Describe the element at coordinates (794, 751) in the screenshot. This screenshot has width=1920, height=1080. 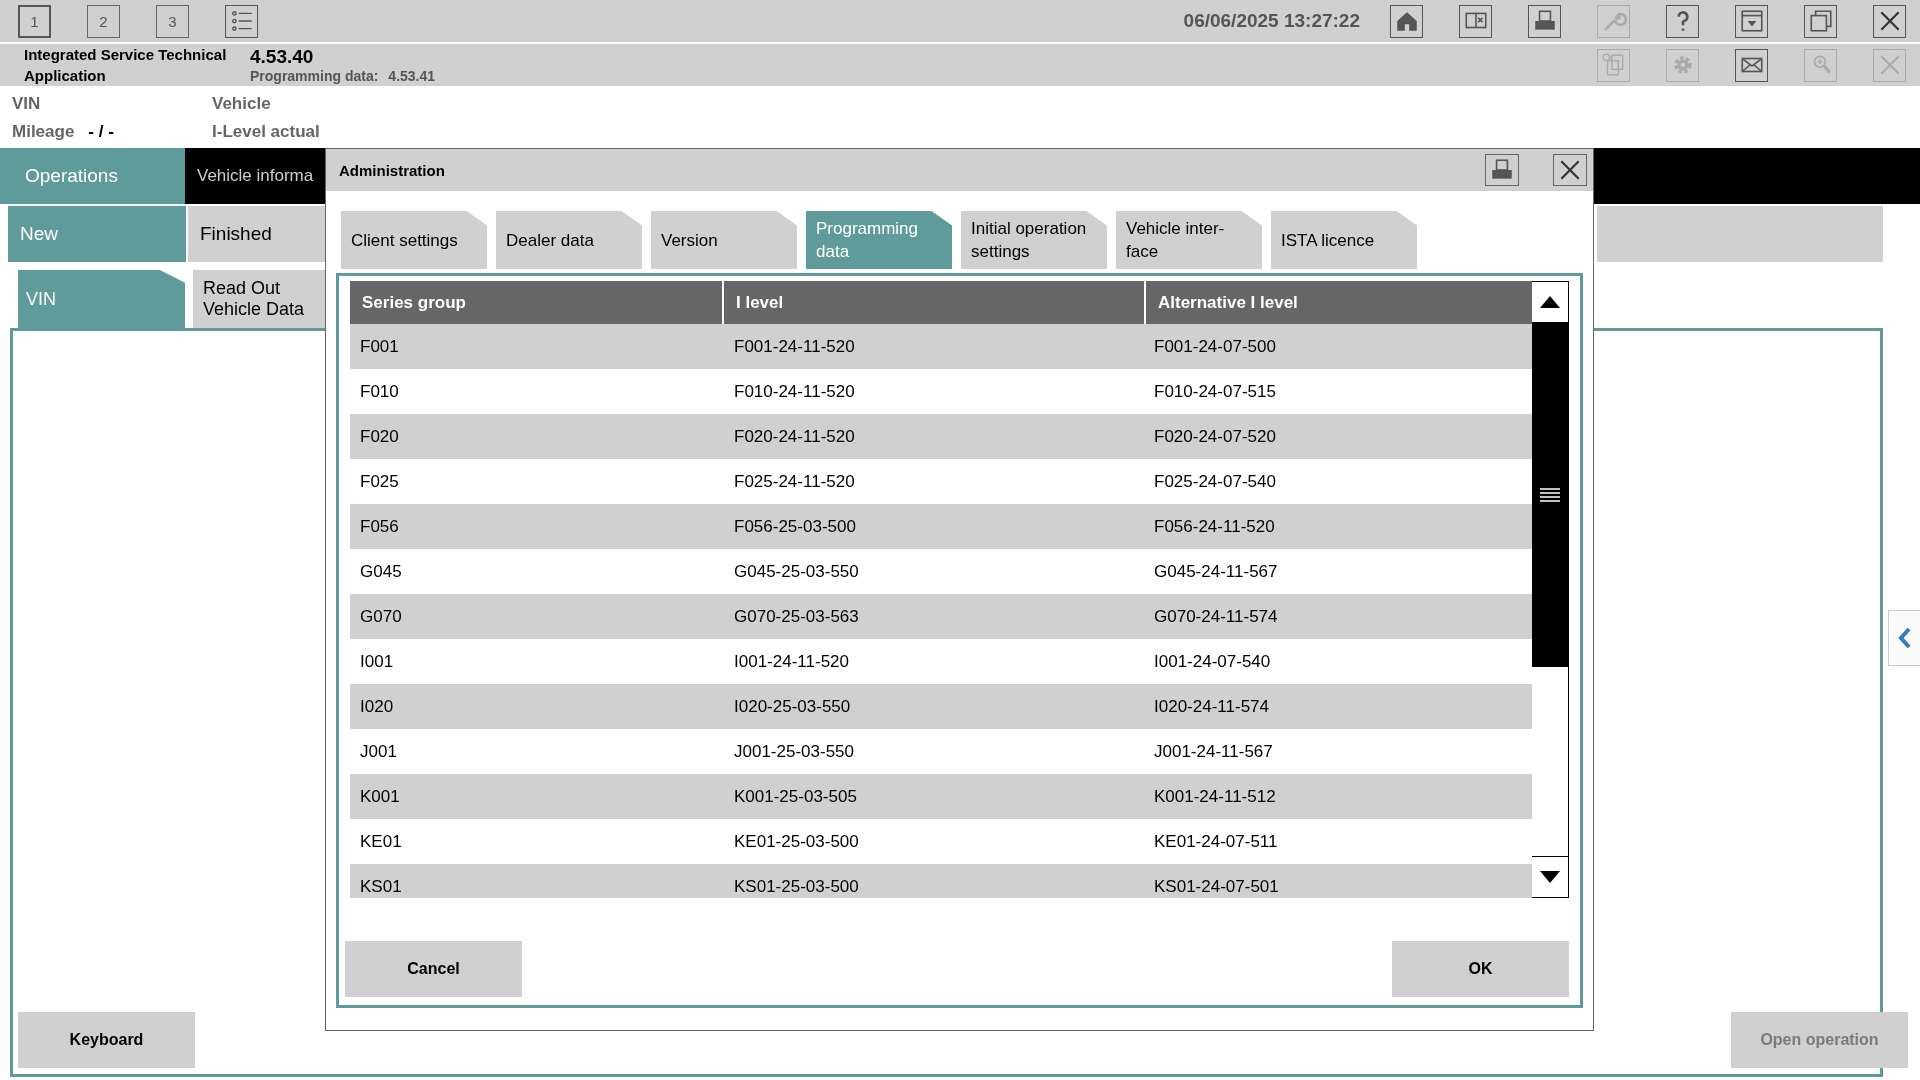
I see `table-cell-text: J001-25-03-550` at that location.